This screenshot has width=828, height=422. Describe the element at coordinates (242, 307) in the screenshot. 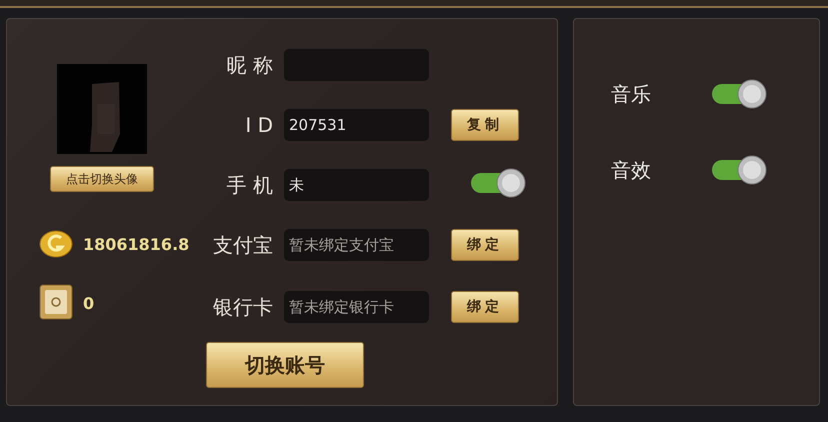

I see `field-label: 银行卡` at that location.